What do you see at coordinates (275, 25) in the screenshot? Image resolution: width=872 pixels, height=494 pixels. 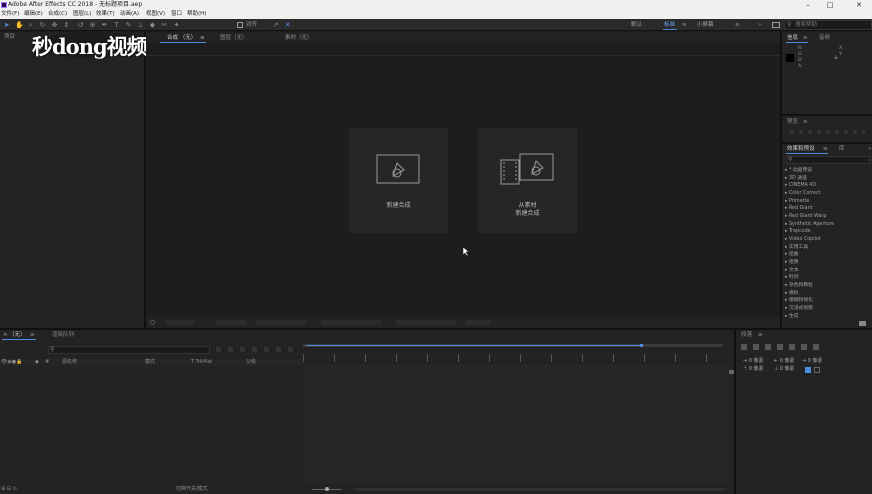 I see `snap-option-icon: ↗` at bounding box center [275, 25].